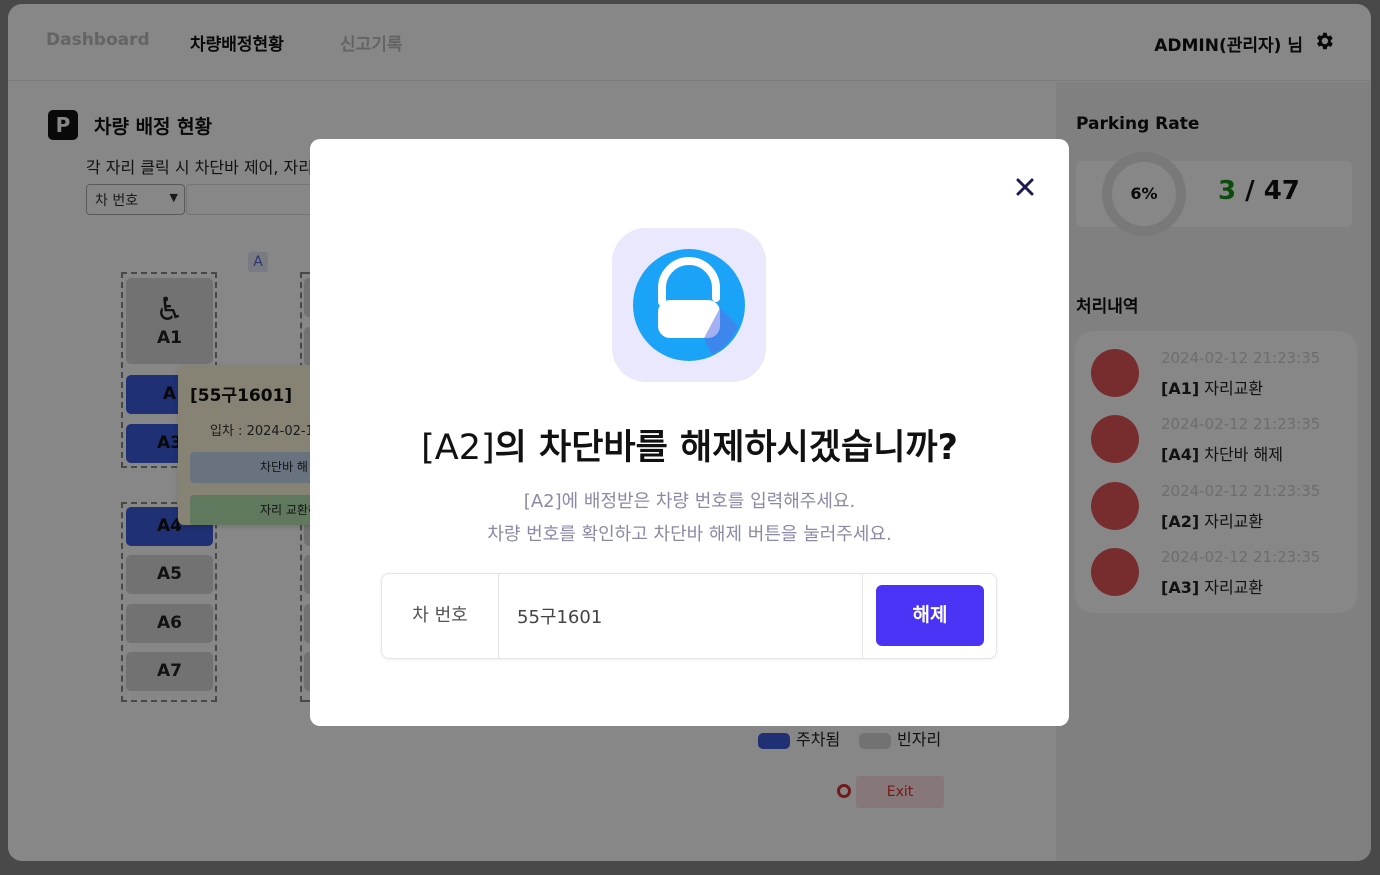  What do you see at coordinates (681, 616) in the screenshot?
I see `car-number-input` at bounding box center [681, 616].